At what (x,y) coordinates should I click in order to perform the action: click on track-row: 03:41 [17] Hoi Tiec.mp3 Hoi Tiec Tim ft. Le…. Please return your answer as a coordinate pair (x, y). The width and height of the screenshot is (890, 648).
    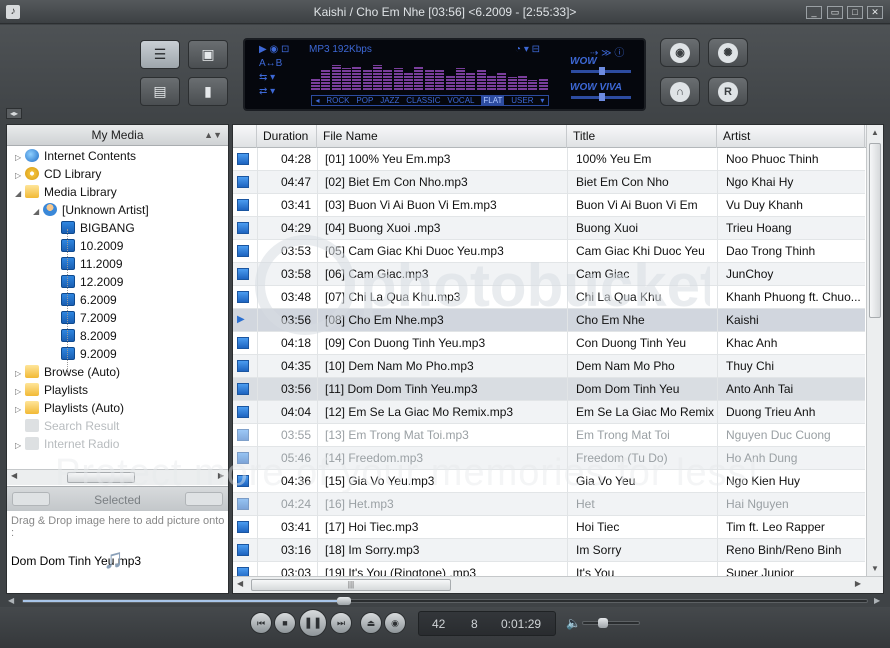
    Looking at the image, I should click on (549, 527).